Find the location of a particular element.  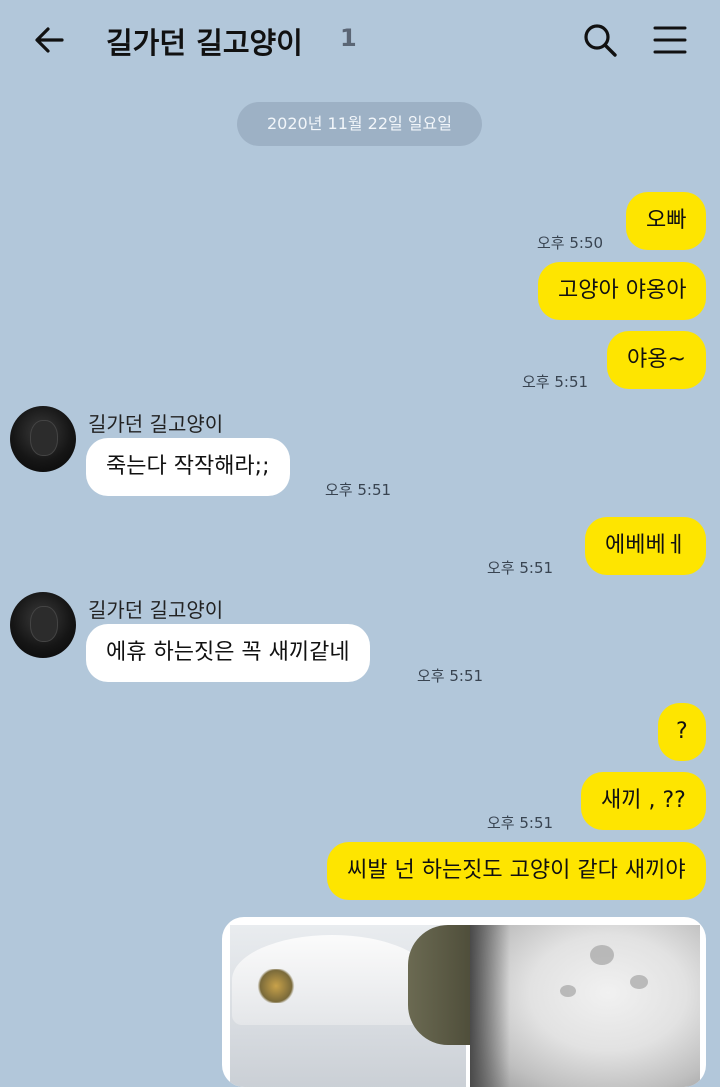

chat-header: 길가던 길고양이 1 is located at coordinates (360, 40).